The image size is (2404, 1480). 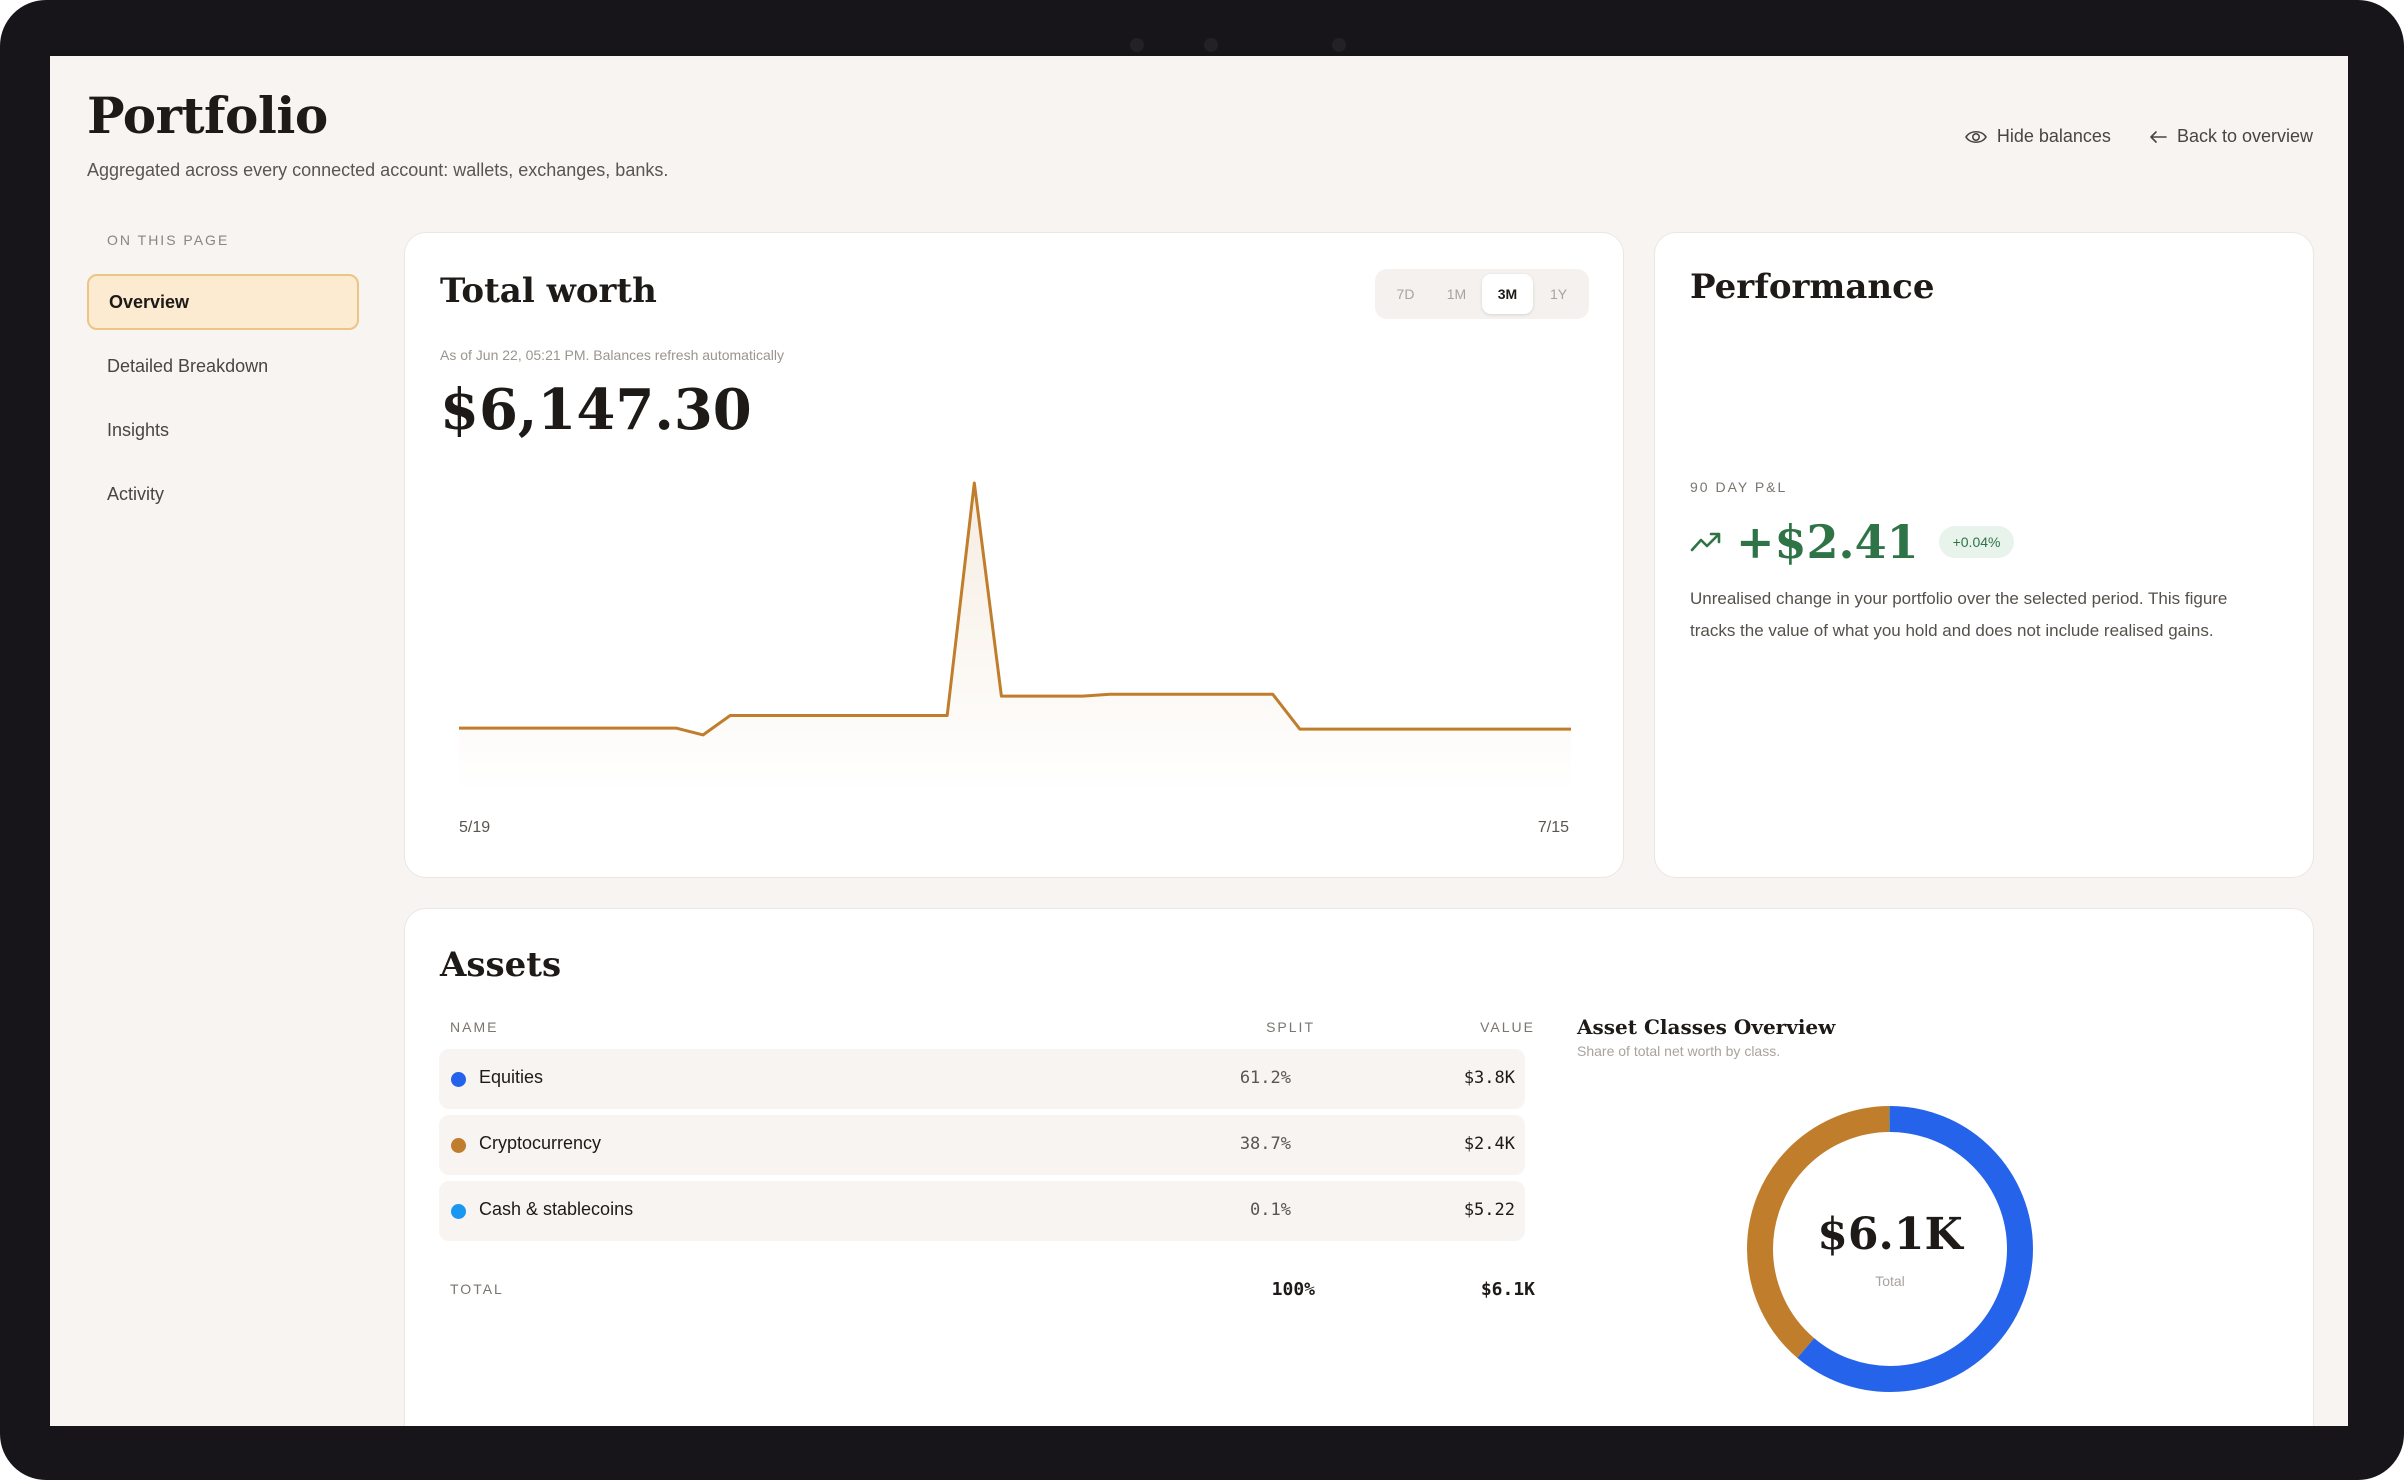 I want to click on asset-value: $2.4K, so click(x=1489, y=1144).